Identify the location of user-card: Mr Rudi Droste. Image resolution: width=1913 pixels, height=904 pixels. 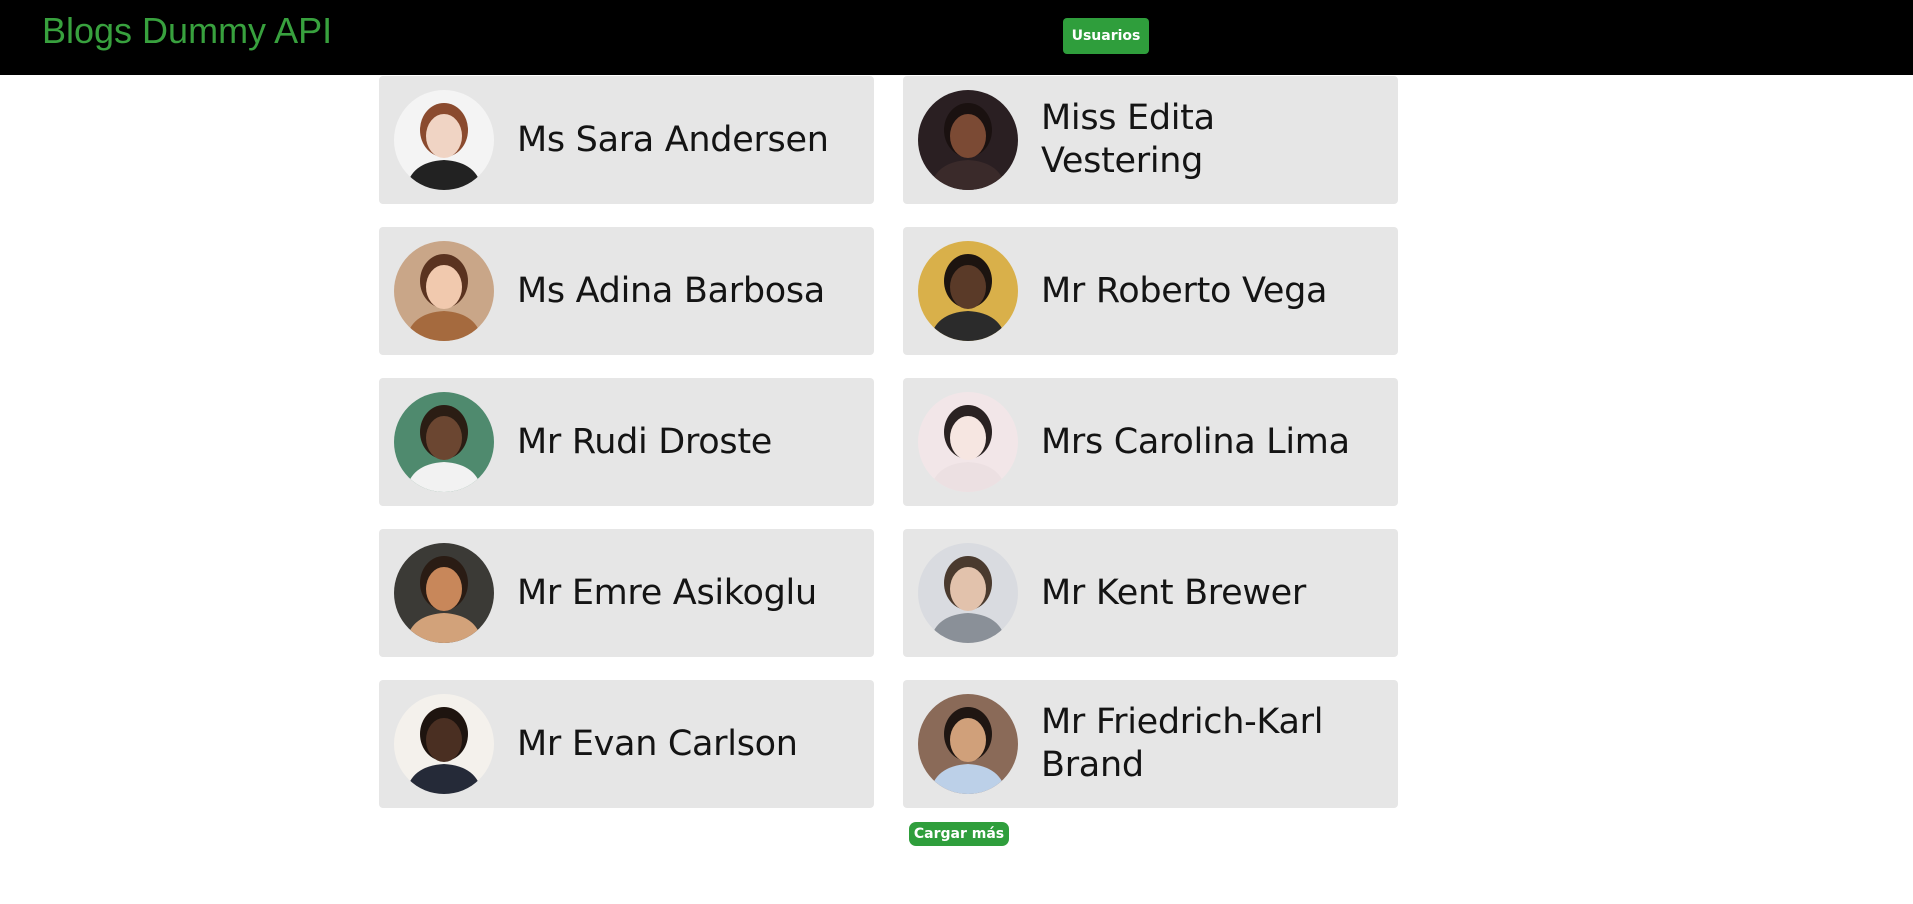
(626, 442).